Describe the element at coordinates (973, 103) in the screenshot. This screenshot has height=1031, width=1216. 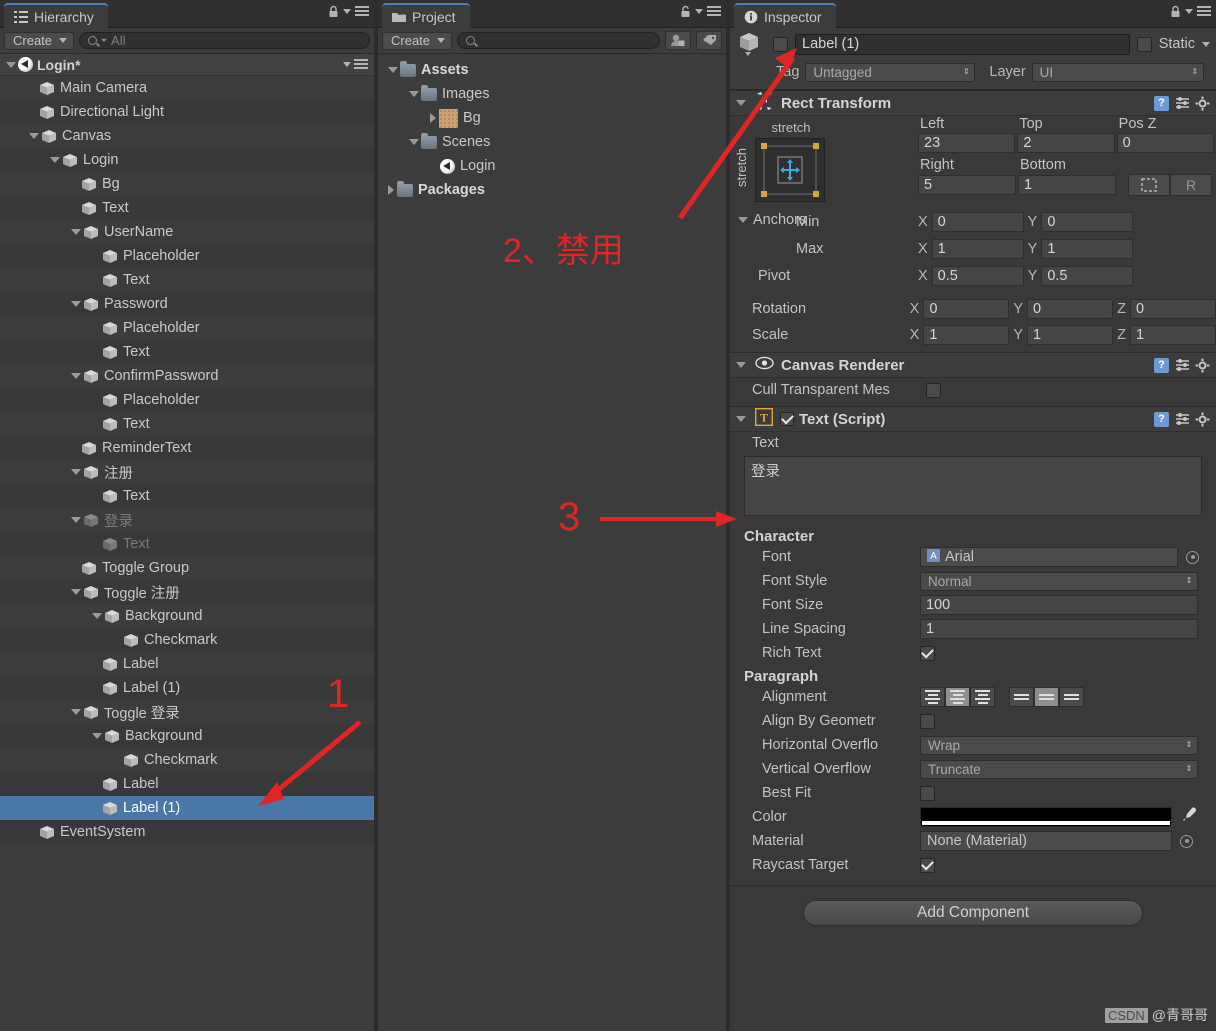
I see `rect-transform-header: Rect Transform ?` at that location.